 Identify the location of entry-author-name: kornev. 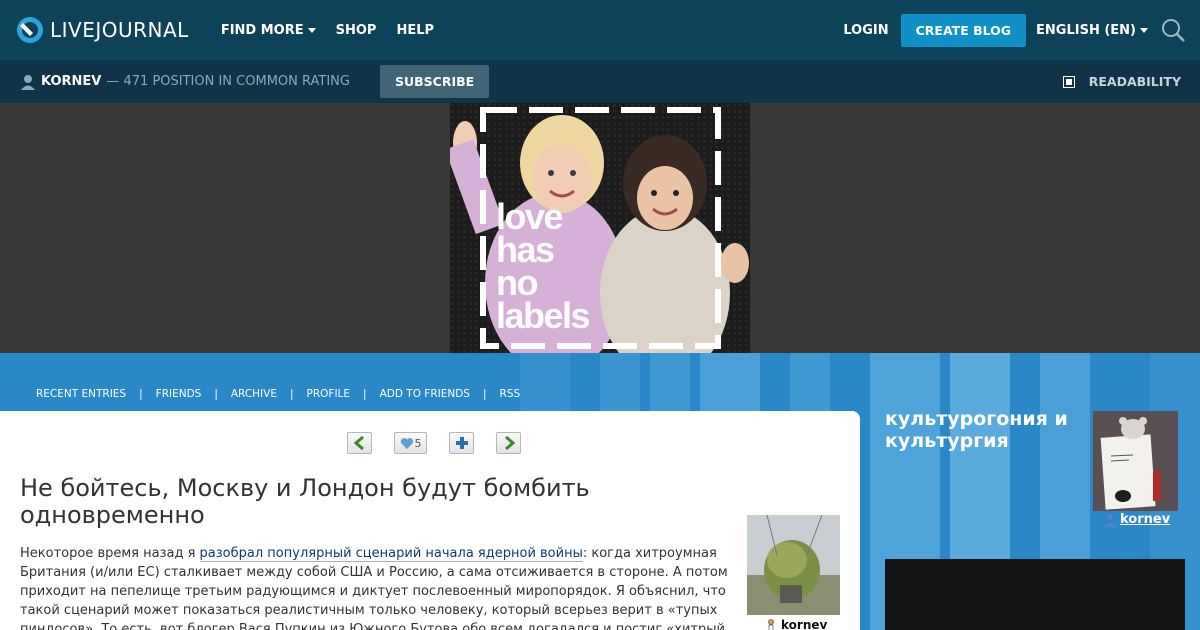
(804, 624).